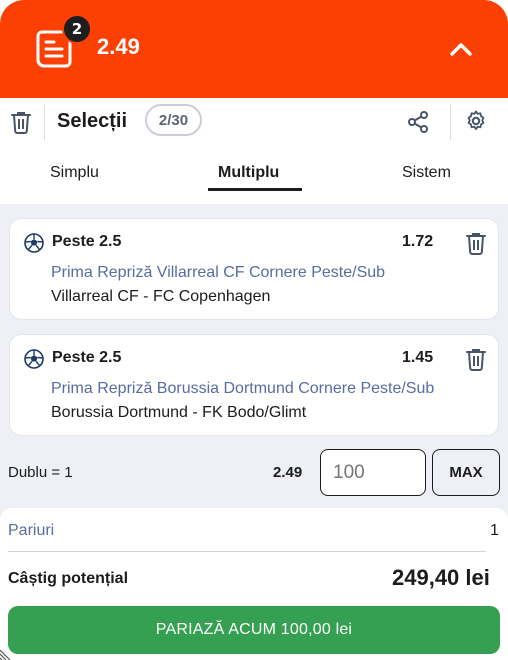  Describe the element at coordinates (255, 189) in the screenshot. I see `active-tab-indicator` at that location.